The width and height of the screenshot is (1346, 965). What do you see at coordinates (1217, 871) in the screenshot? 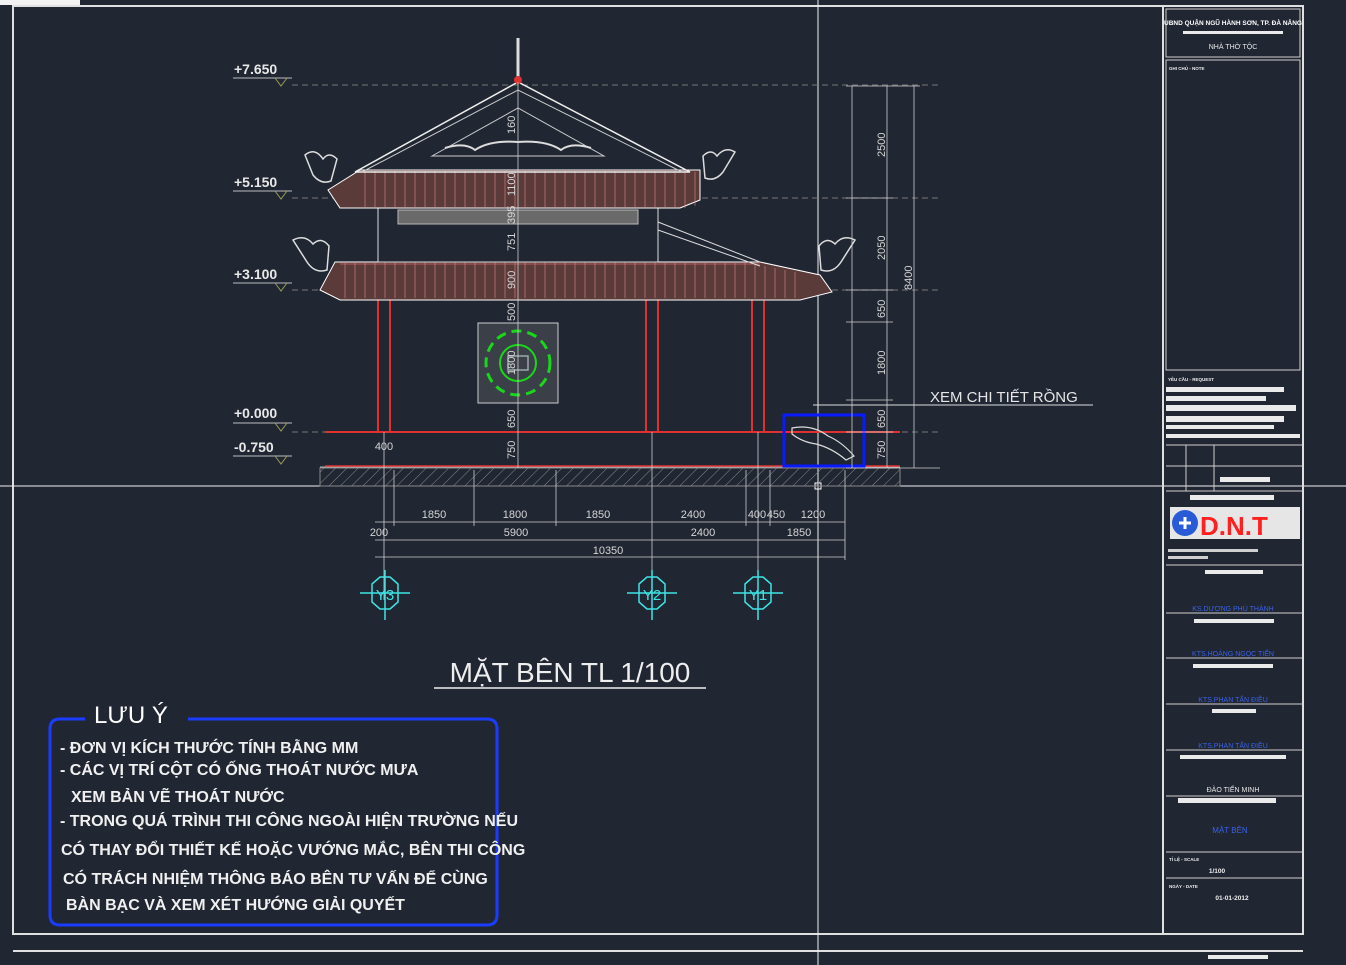
I see `tb-scale: 1/100` at bounding box center [1217, 871].